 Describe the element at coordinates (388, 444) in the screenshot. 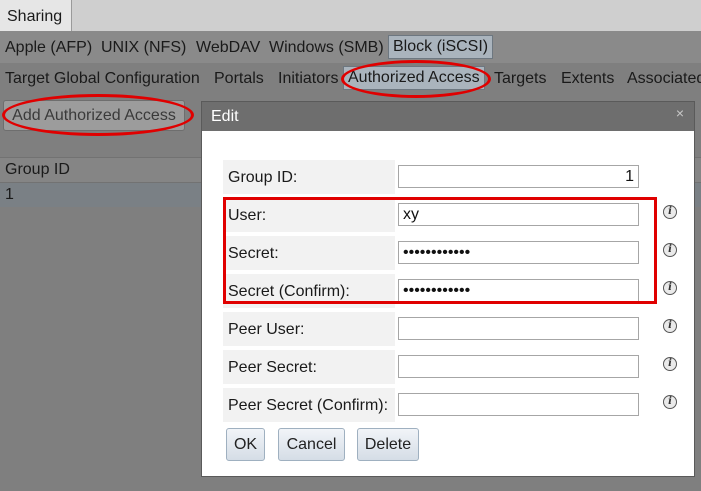

I see `delete-button: Delete` at that location.